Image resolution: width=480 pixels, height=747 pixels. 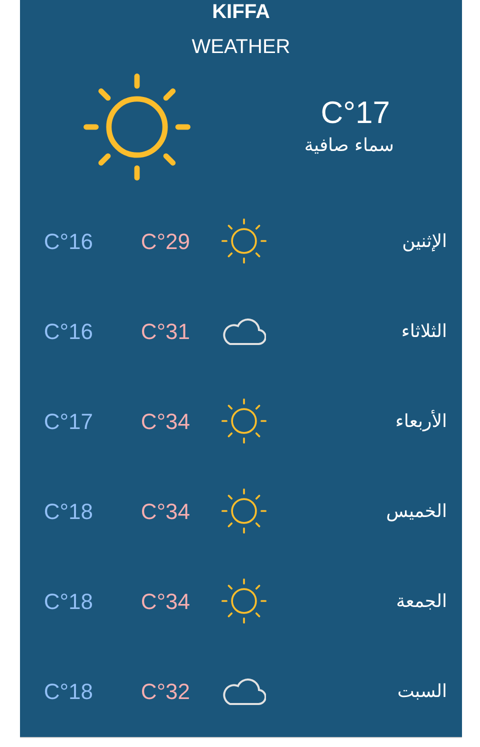 I want to click on high-temperature: C°32, so click(x=165, y=692).